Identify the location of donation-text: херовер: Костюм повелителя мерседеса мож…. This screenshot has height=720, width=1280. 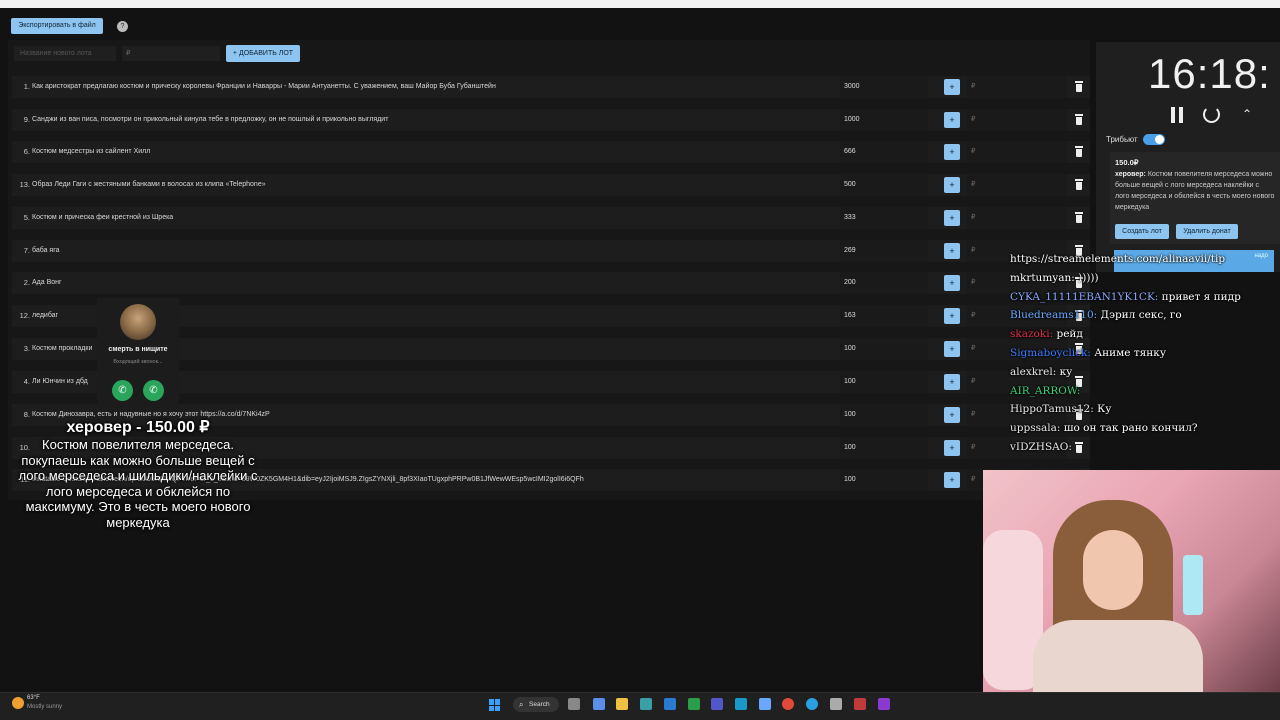
(1195, 192).